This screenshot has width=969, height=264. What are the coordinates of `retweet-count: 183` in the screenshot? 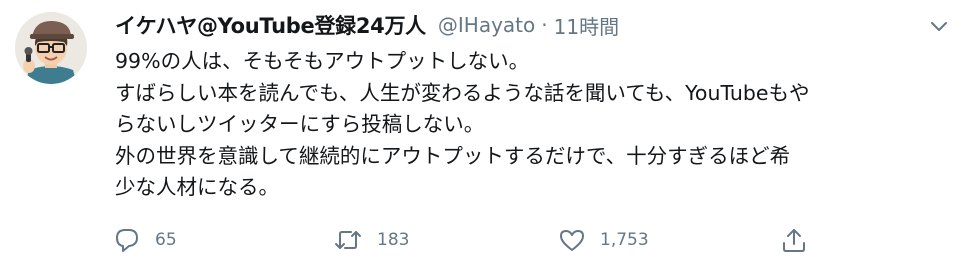 It's located at (393, 240).